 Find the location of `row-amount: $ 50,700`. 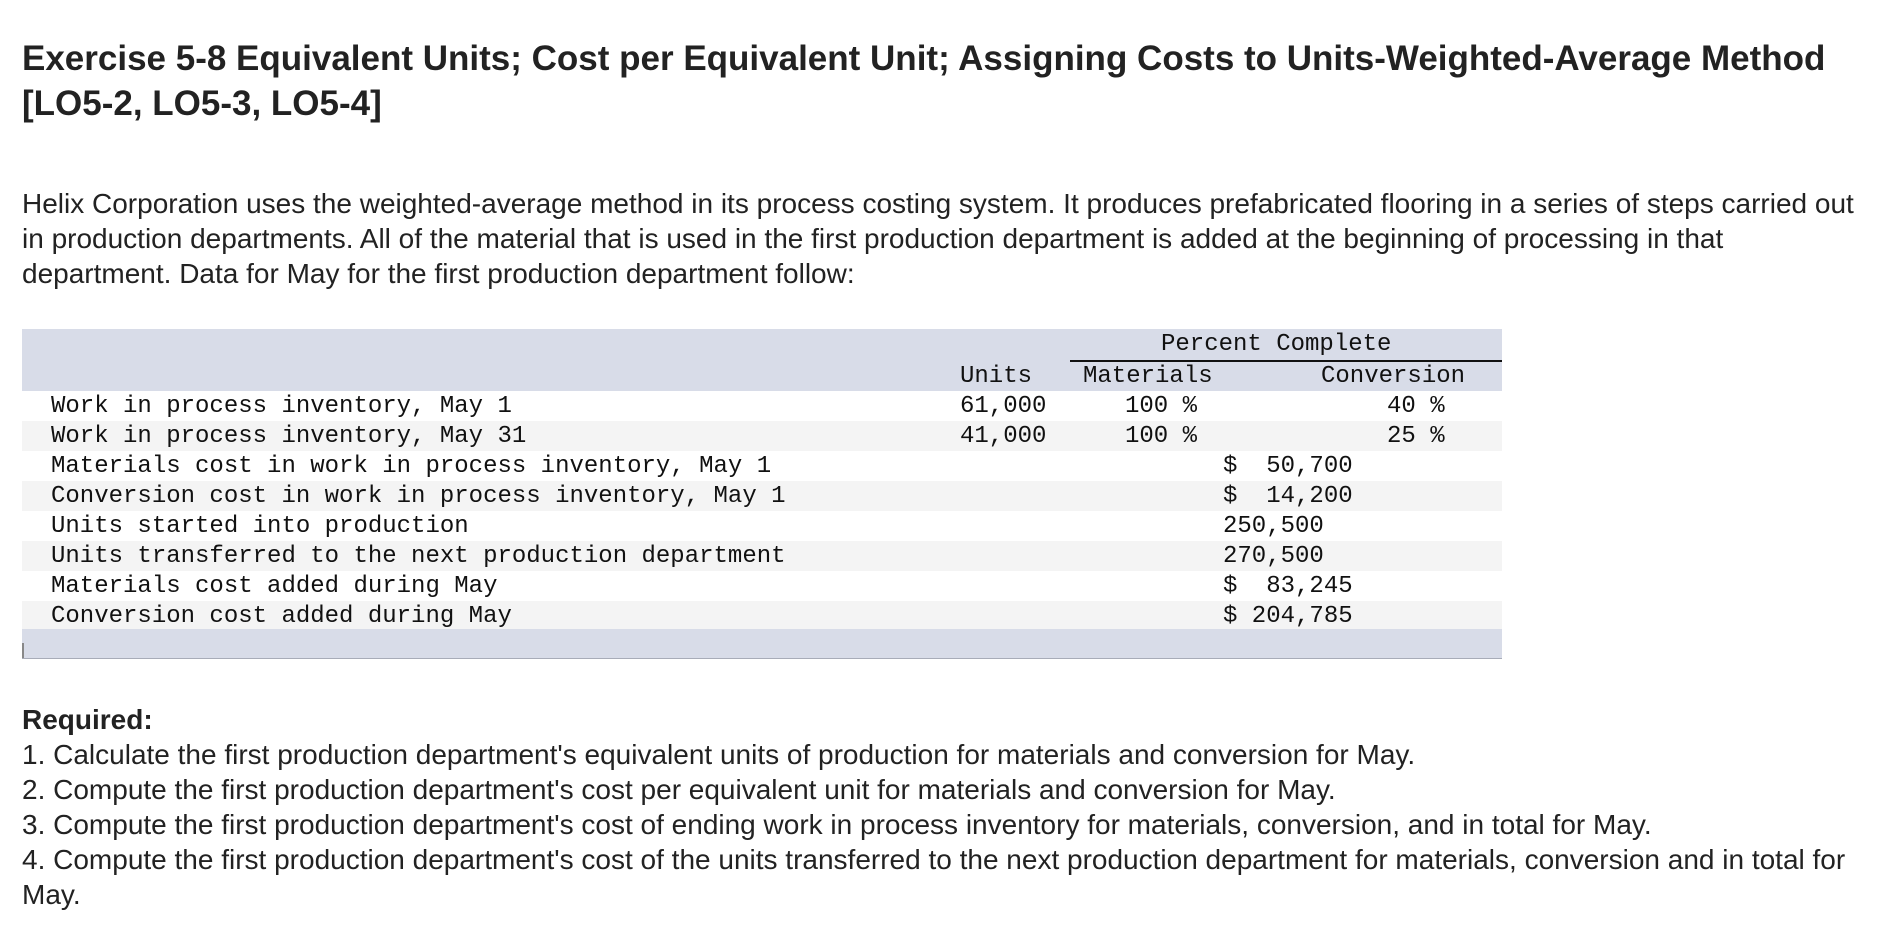

row-amount: $ 50,700 is located at coordinates (1288, 466).